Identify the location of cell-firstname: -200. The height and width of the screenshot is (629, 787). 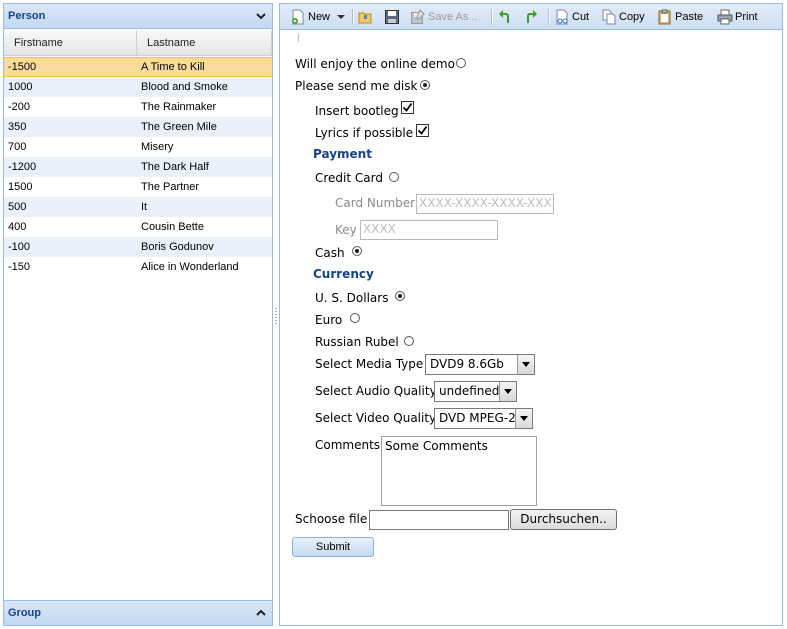
(19, 107).